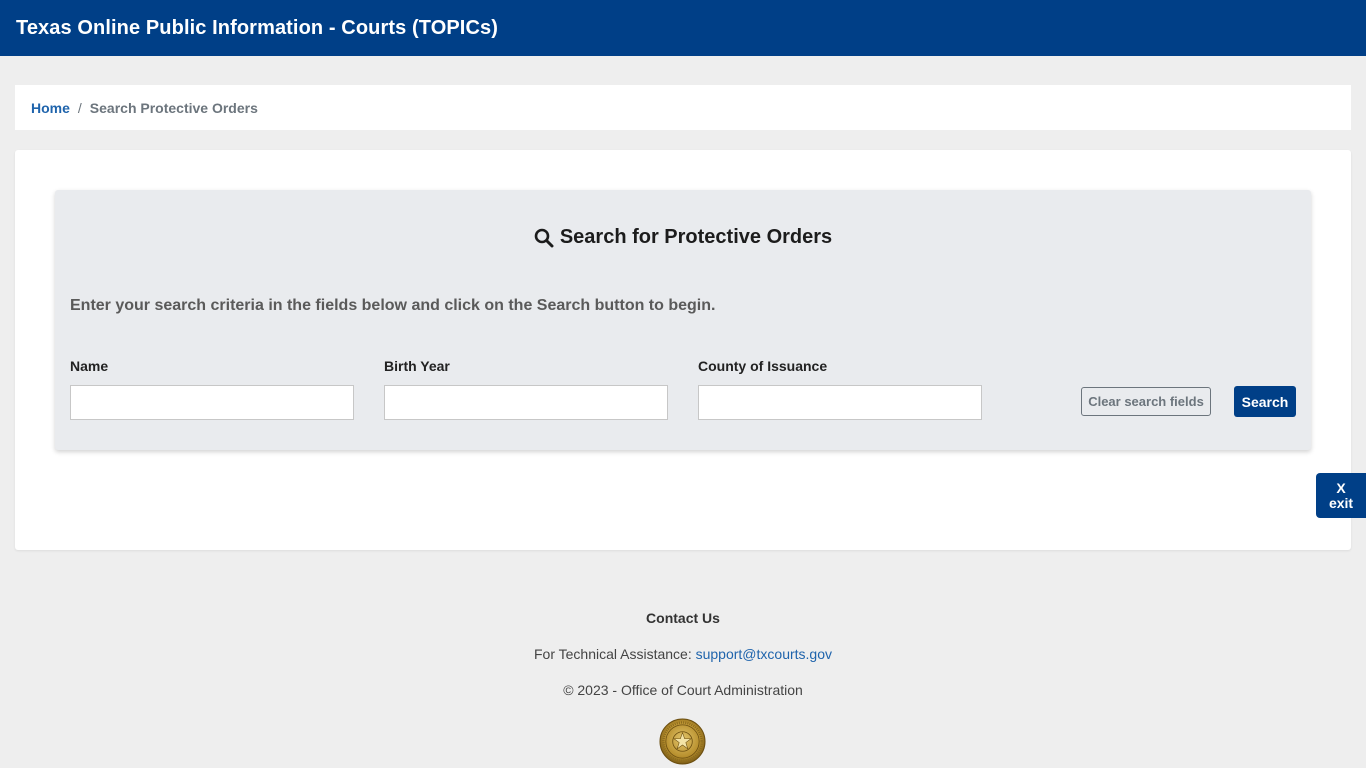 The height and width of the screenshot is (768, 1366). I want to click on support-email-link: support@txcourts.gov, so click(764, 654).